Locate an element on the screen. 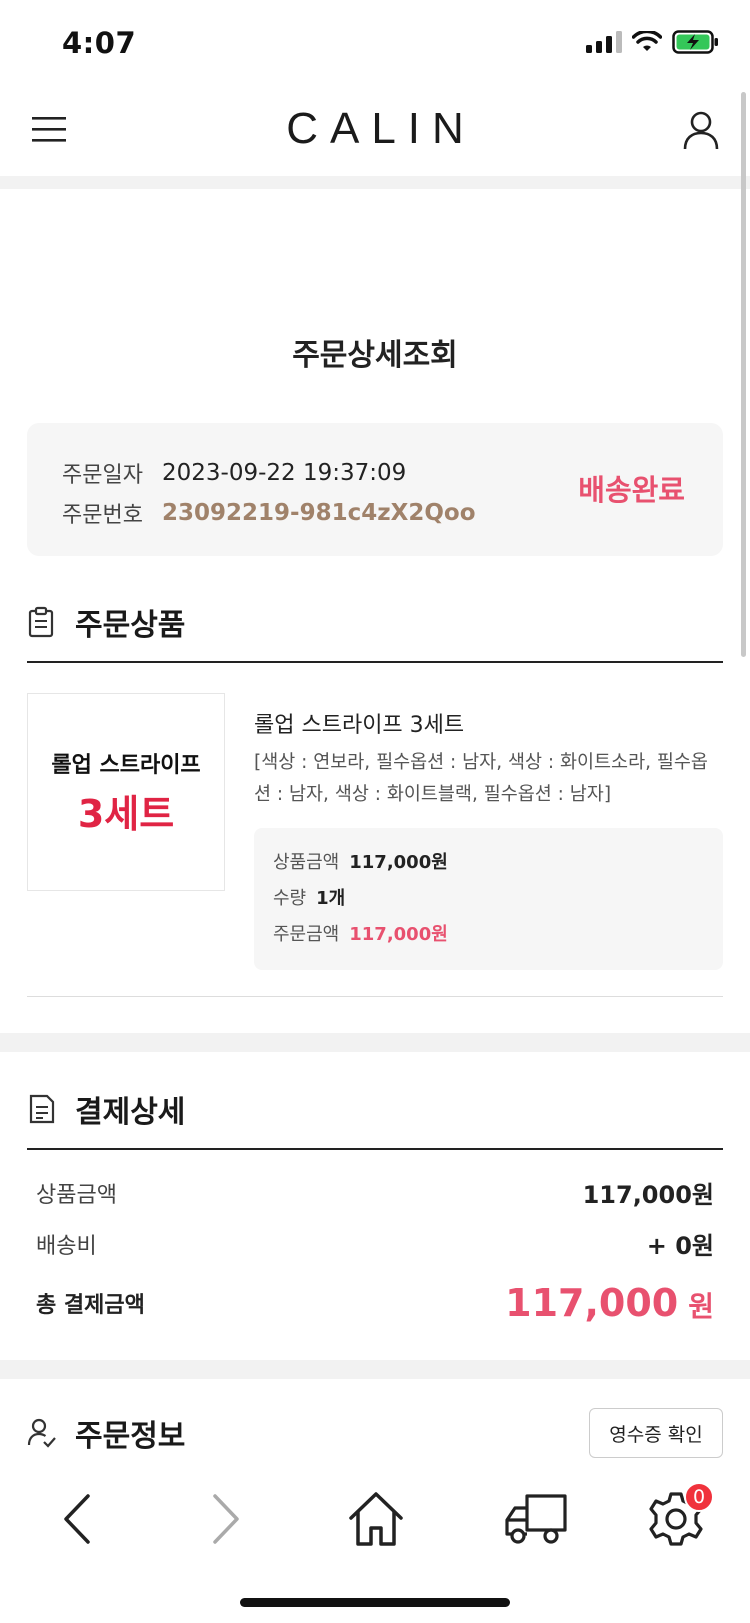  back-icon is located at coordinates (77, 1519).